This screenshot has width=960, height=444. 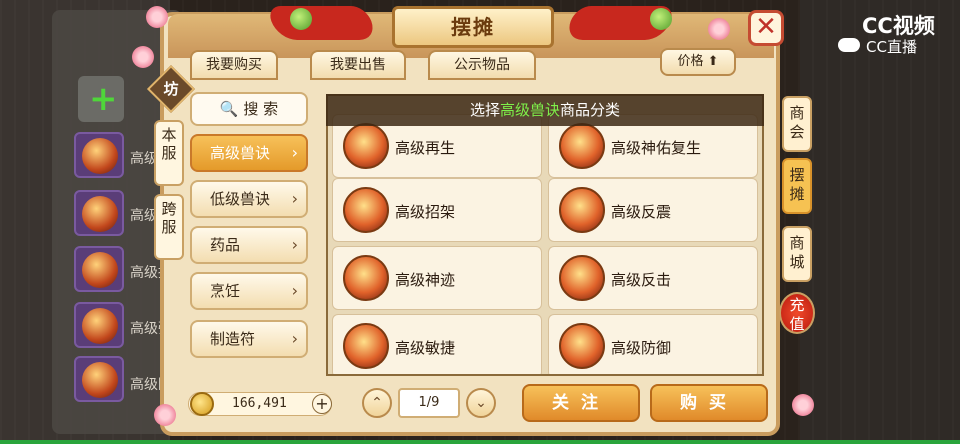 I want to click on nav-label: 商会, so click(x=797, y=122).